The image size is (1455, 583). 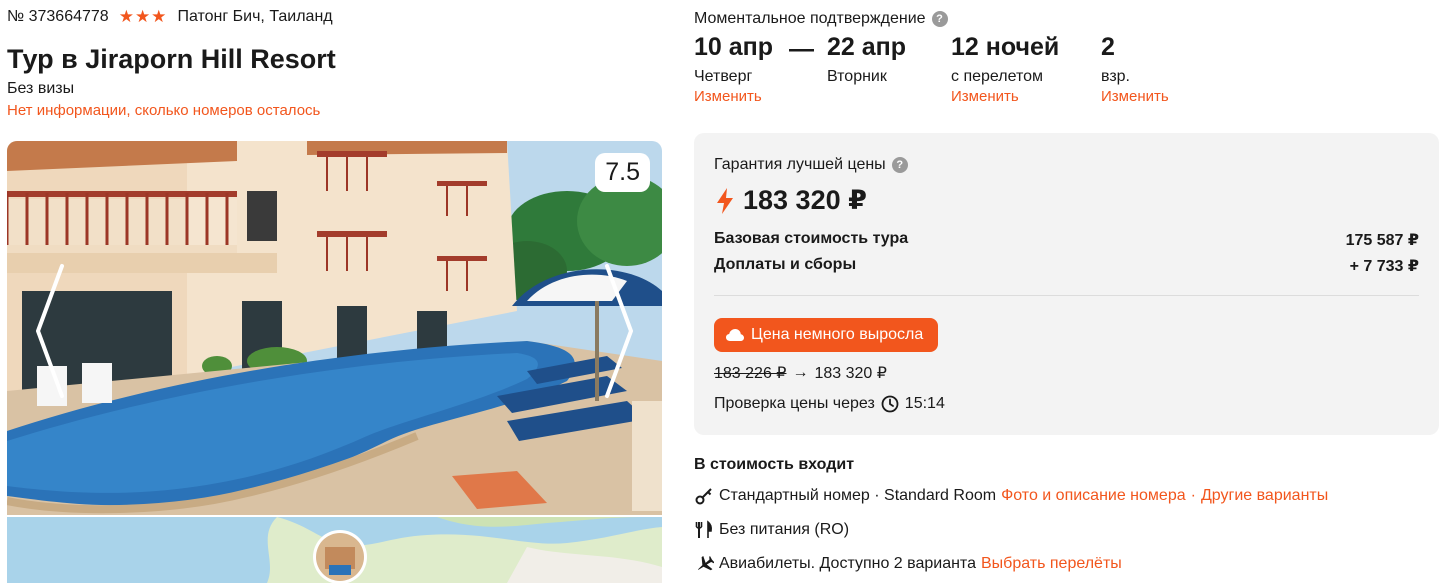 I want to click on chevron-right-icon, so click(x=619, y=331).